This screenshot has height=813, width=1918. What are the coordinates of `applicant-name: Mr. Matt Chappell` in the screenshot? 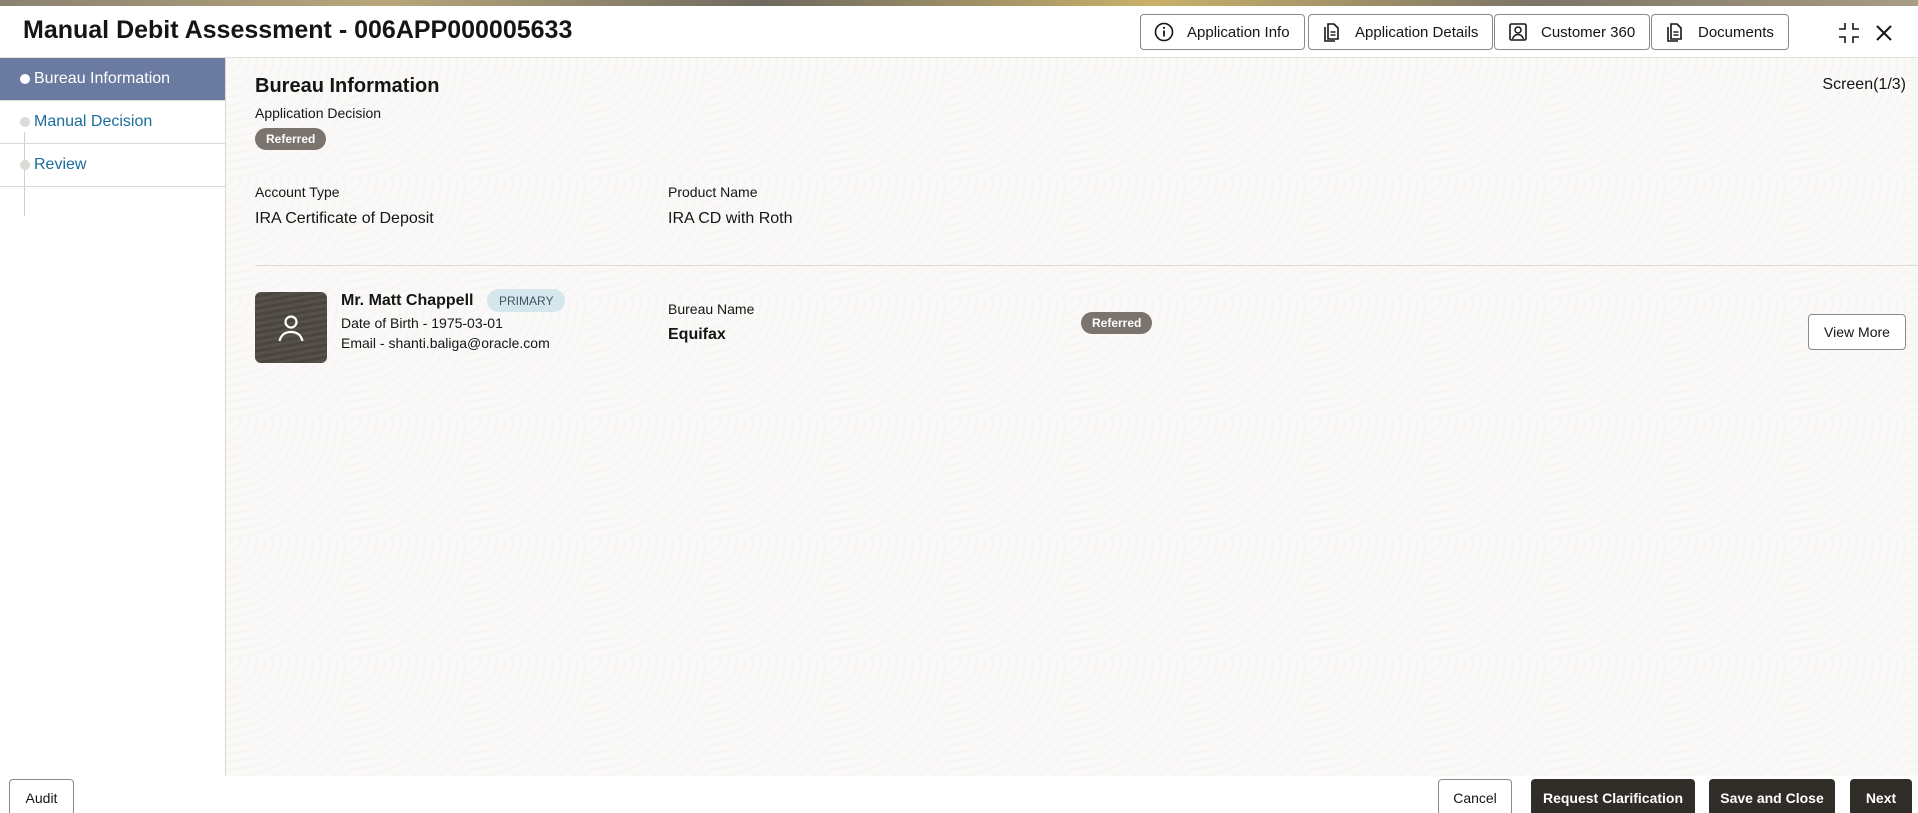 It's located at (407, 300).